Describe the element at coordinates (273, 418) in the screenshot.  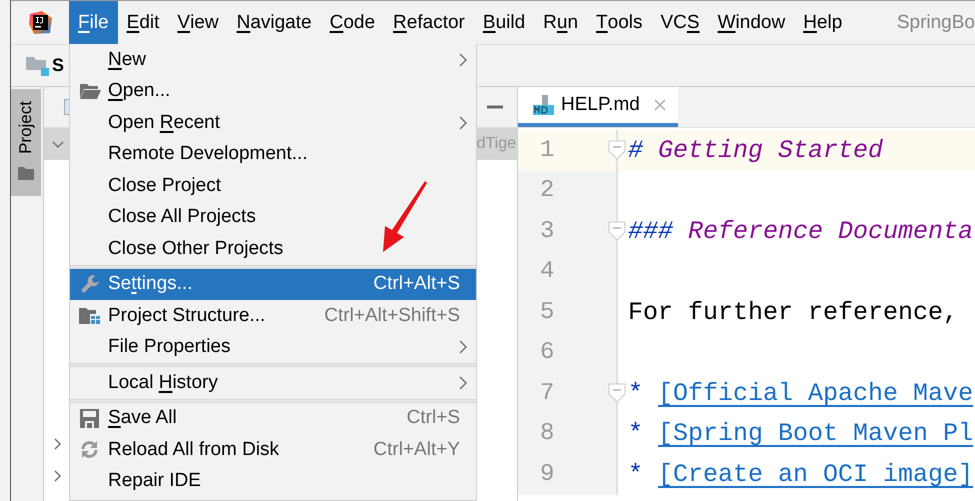
I see `menu-item: Save All Ctrl+S` at that location.